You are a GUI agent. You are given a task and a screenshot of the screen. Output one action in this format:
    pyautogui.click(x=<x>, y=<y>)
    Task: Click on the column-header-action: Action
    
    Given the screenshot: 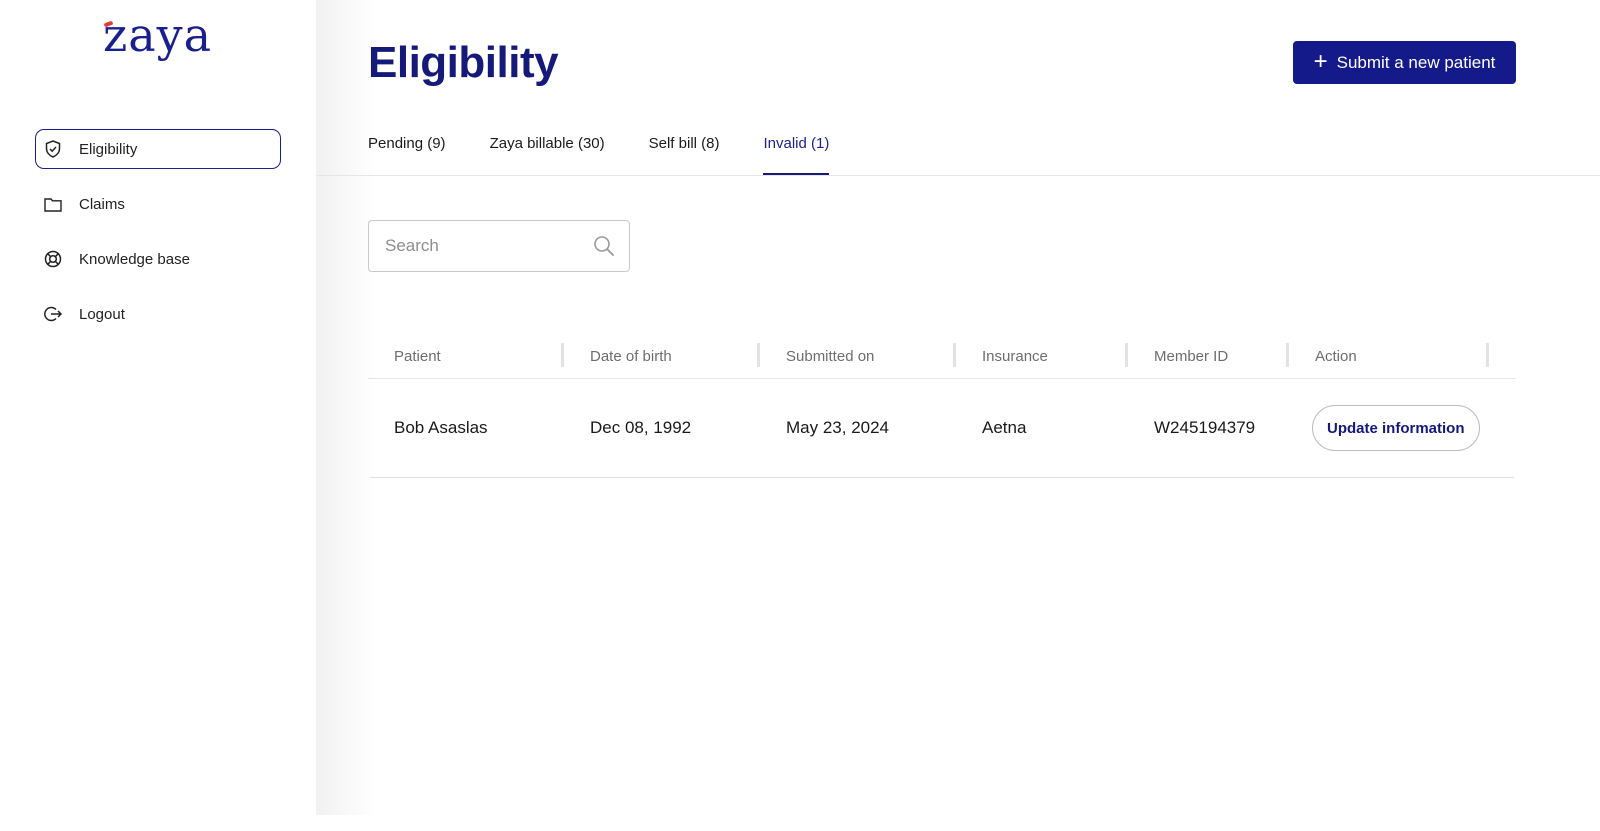 What is the action you would take?
    pyautogui.click(x=1389, y=356)
    